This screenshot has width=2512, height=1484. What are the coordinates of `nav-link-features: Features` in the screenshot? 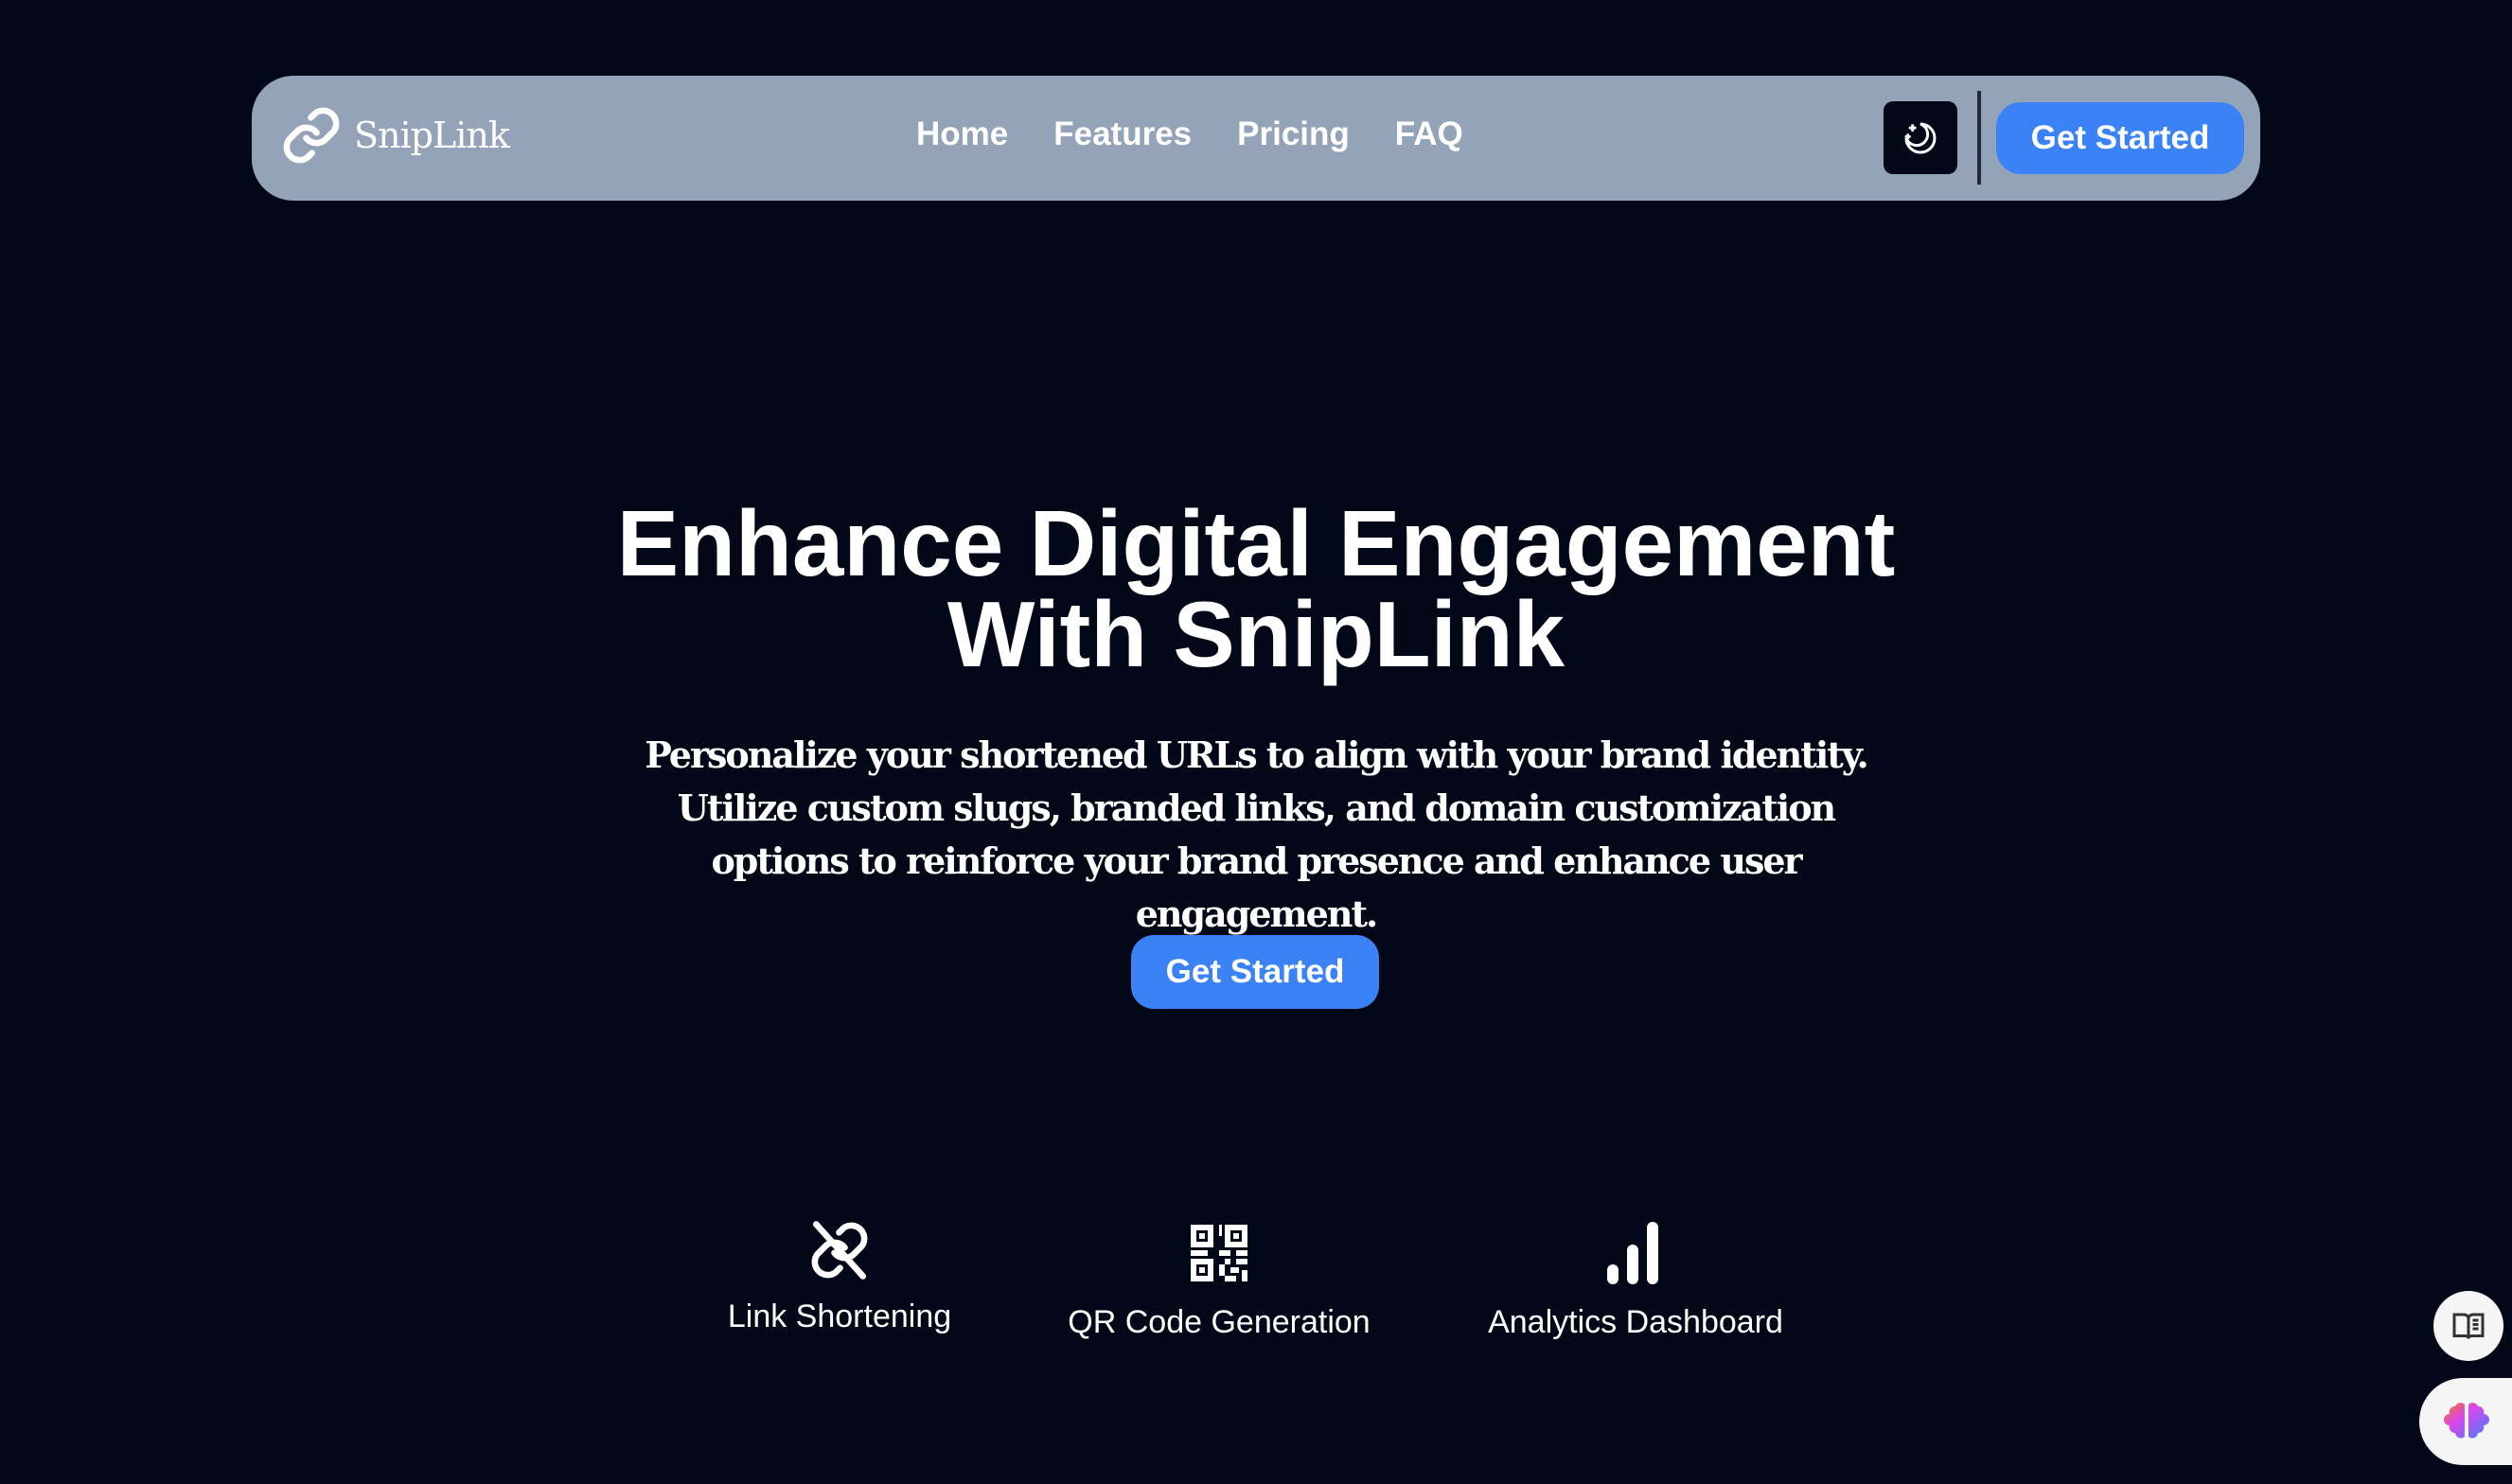 It's located at (1123, 134).